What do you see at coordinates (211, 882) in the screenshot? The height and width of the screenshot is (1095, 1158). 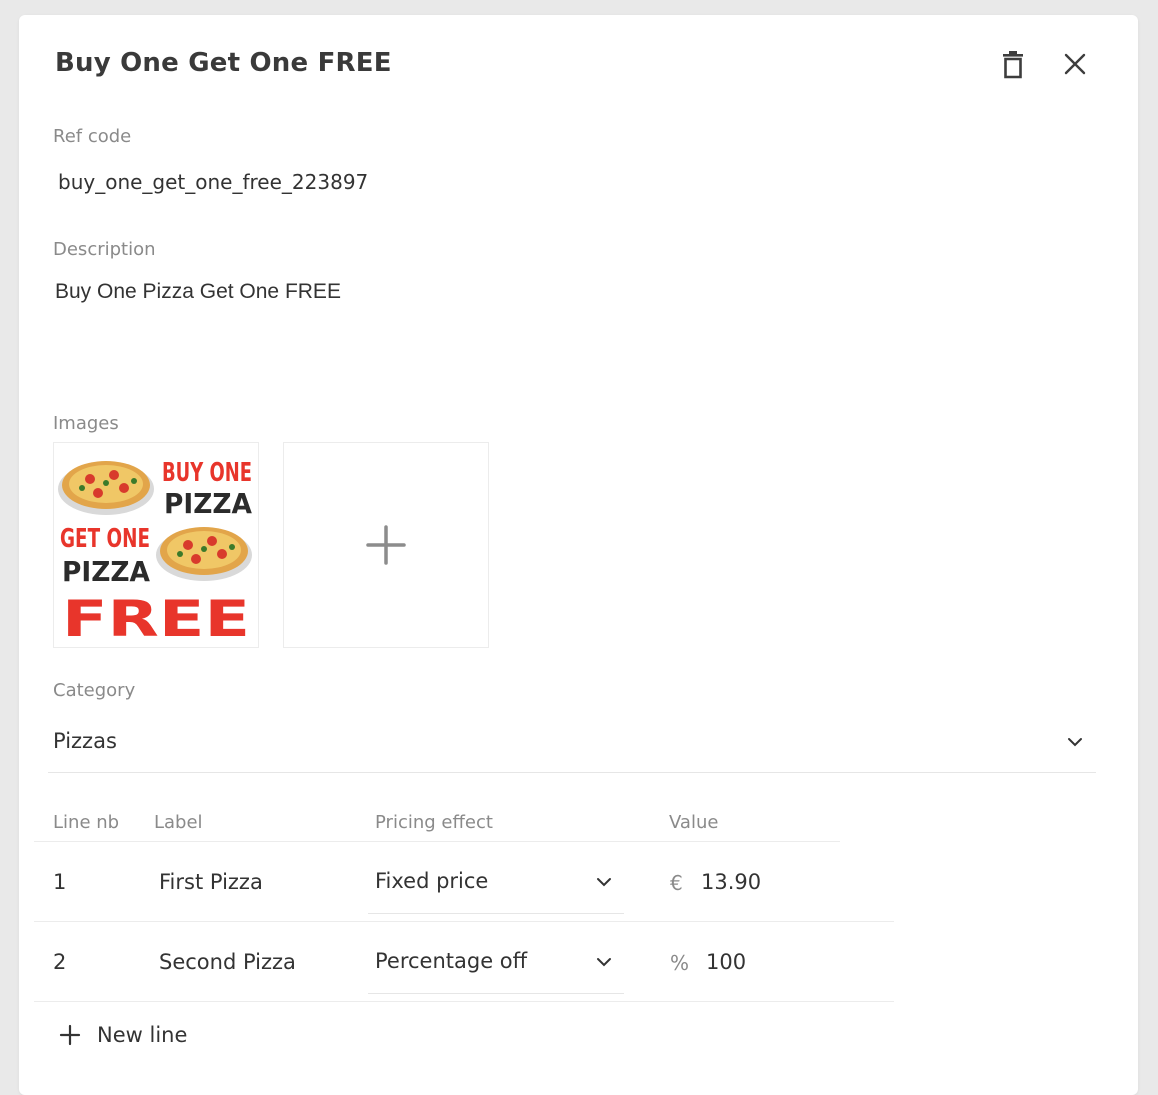 I see `label-input: First Pizza` at bounding box center [211, 882].